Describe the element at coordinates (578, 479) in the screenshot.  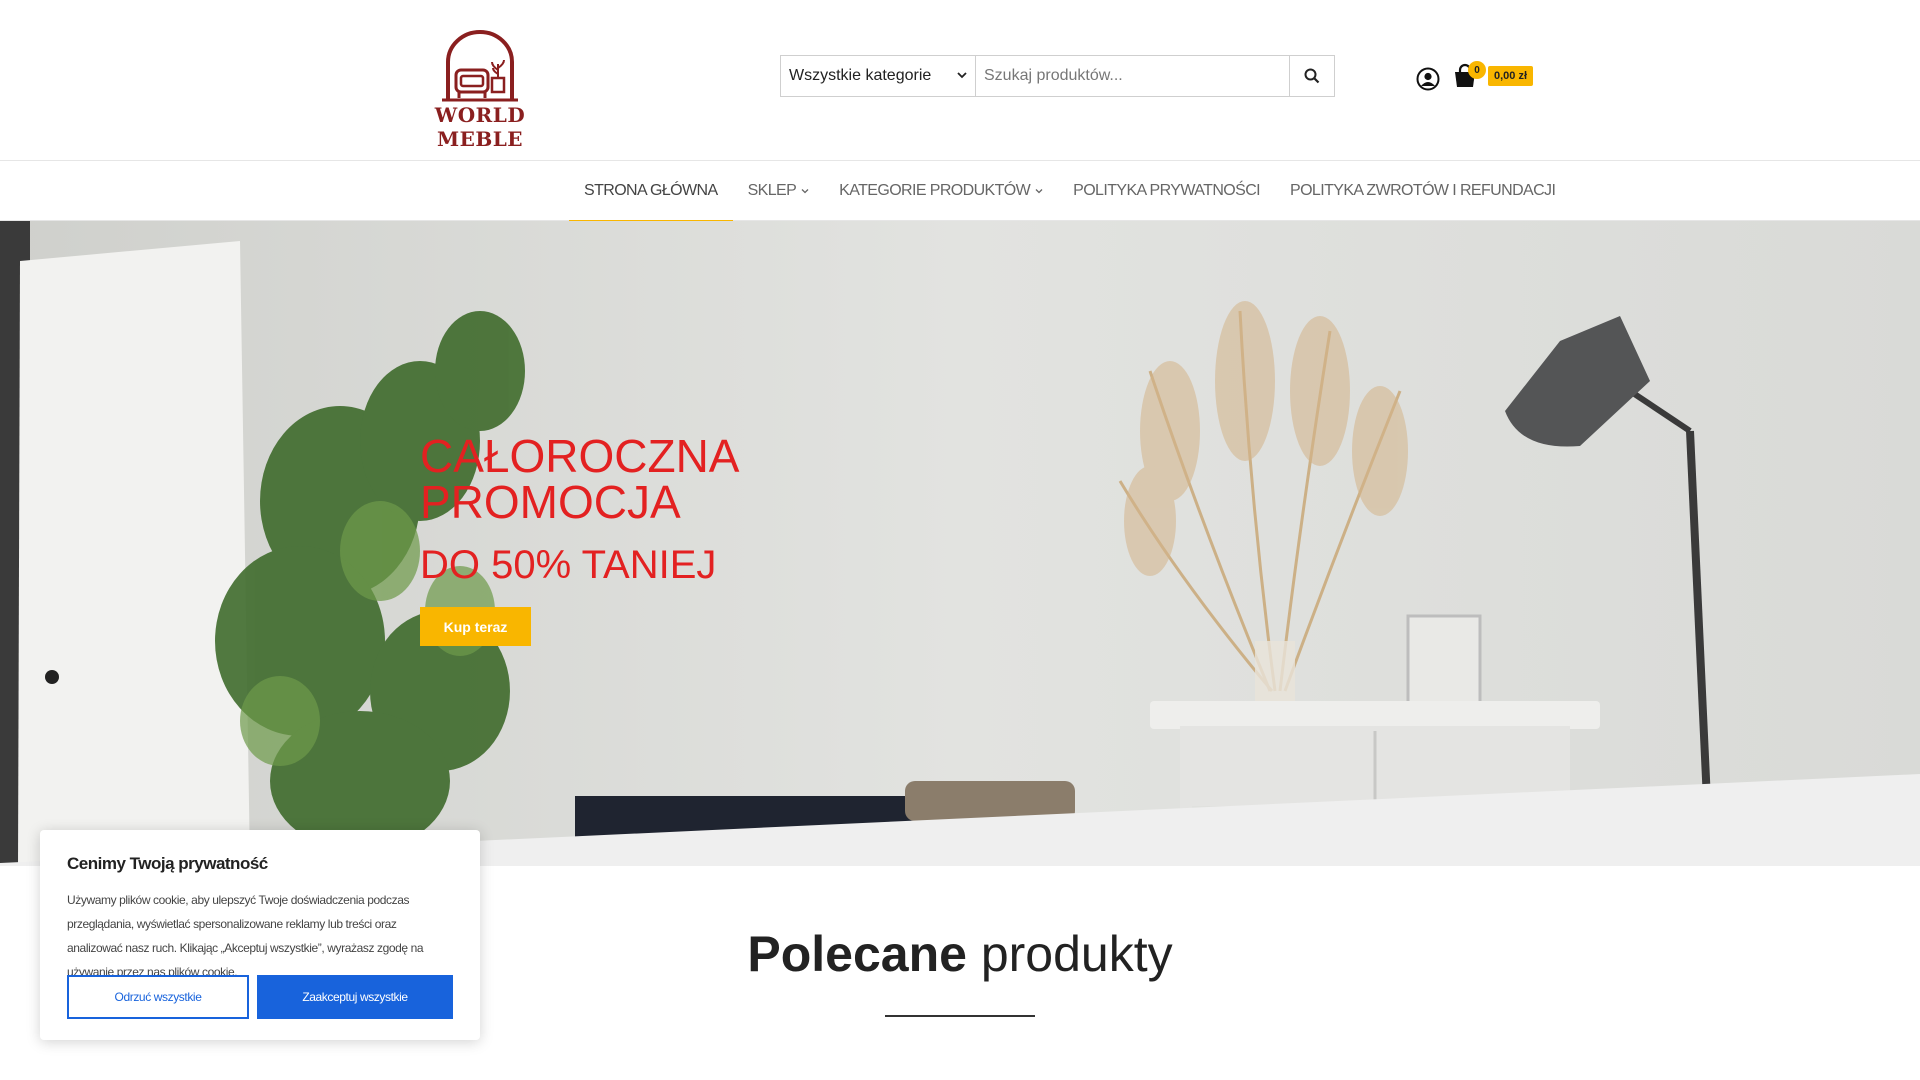
I see `hero-title: CAŁOROCZNA PROMOCJA` at that location.